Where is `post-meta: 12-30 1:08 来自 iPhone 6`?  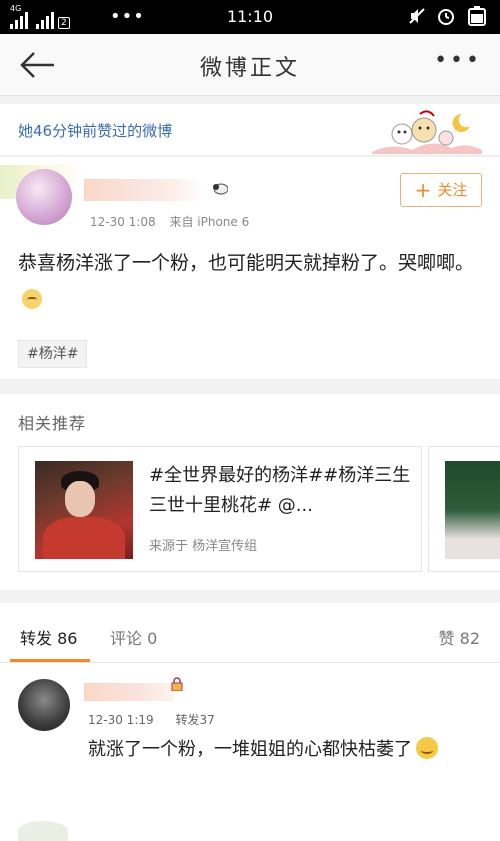 post-meta: 12-30 1:08 来自 iPhone 6 is located at coordinates (169, 221).